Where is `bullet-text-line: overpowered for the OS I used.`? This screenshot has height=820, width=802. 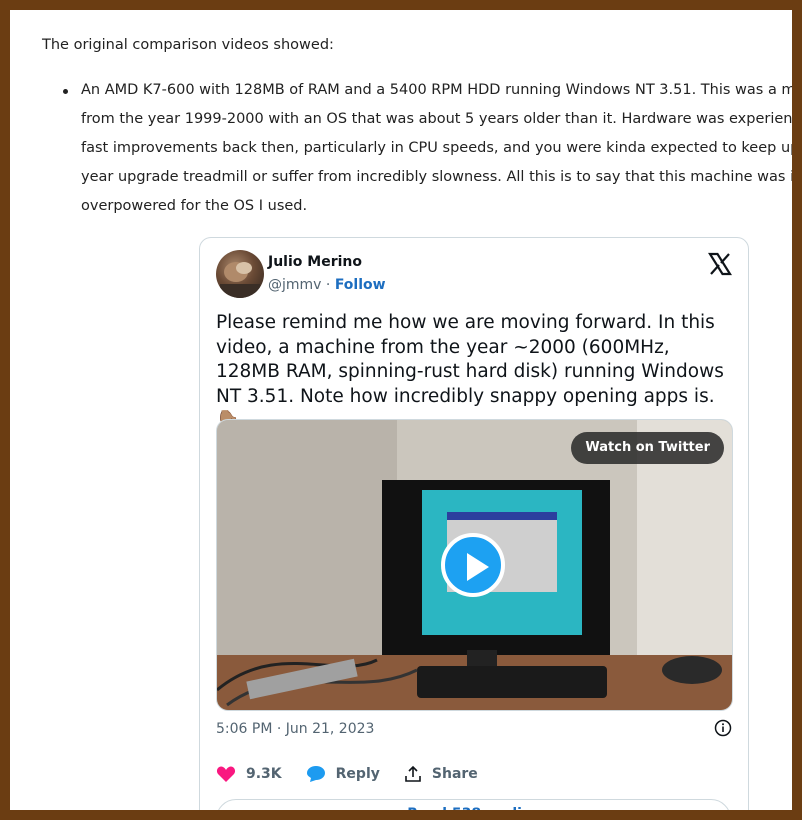
bullet-text-line: overpowered for the OS I used. is located at coordinates (194, 206).